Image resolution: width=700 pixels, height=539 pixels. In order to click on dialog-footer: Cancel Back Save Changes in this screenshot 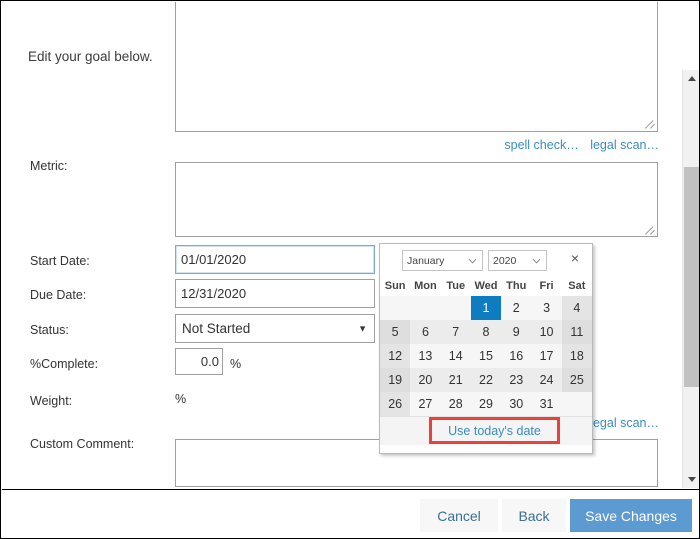, I will do `click(350, 513)`.